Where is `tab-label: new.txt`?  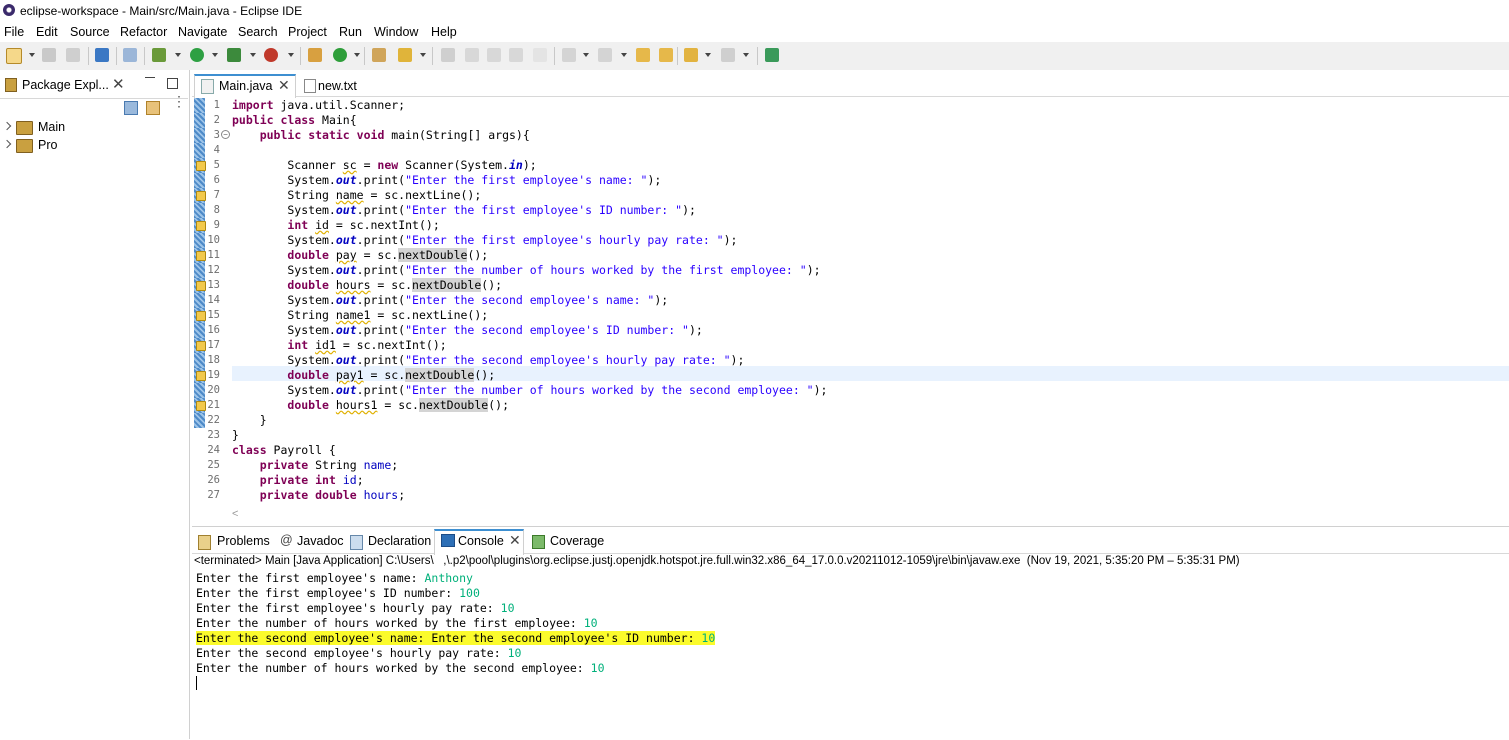
tab-label: new.txt is located at coordinates (337, 86).